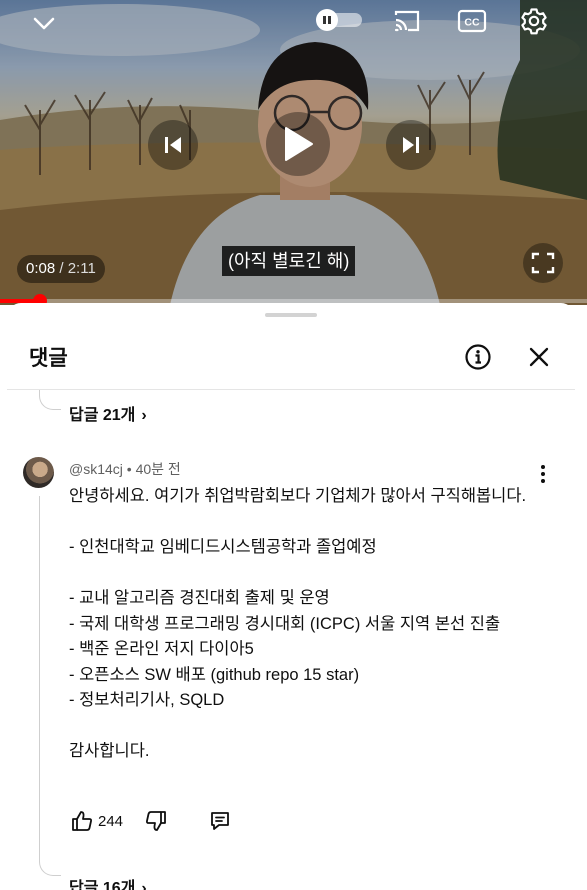 The height and width of the screenshot is (890, 587). Describe the element at coordinates (41, 268) in the screenshot. I see `current-time: 0:08` at that location.